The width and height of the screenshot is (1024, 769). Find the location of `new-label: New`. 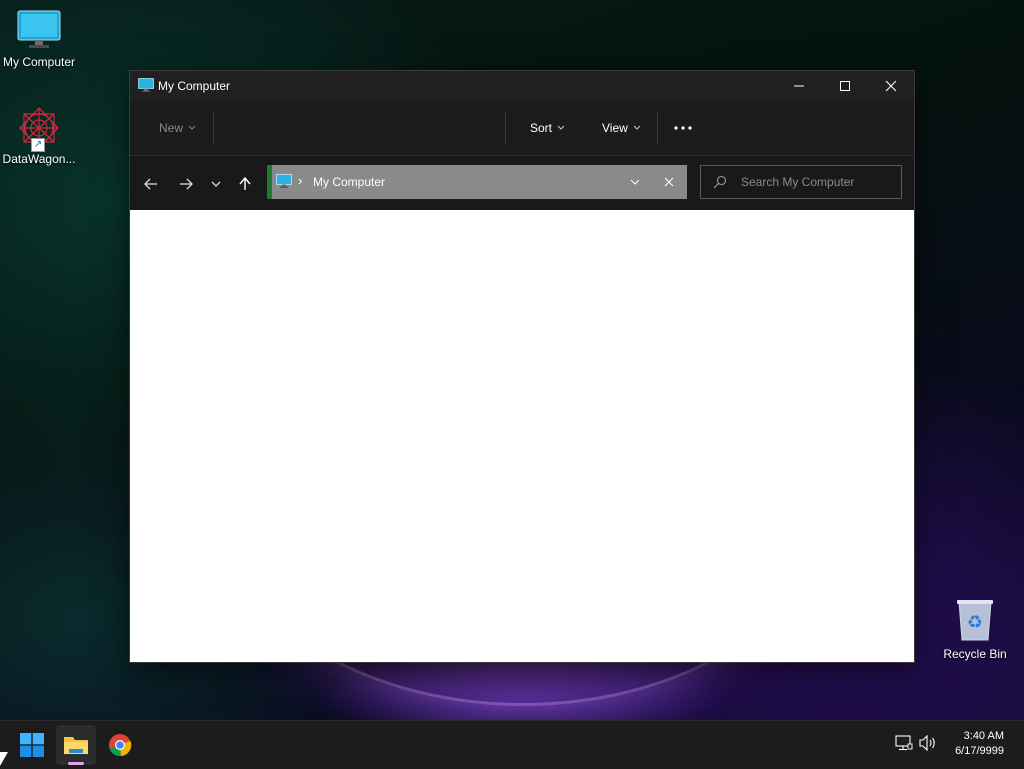

new-label: New is located at coordinates (171, 128).